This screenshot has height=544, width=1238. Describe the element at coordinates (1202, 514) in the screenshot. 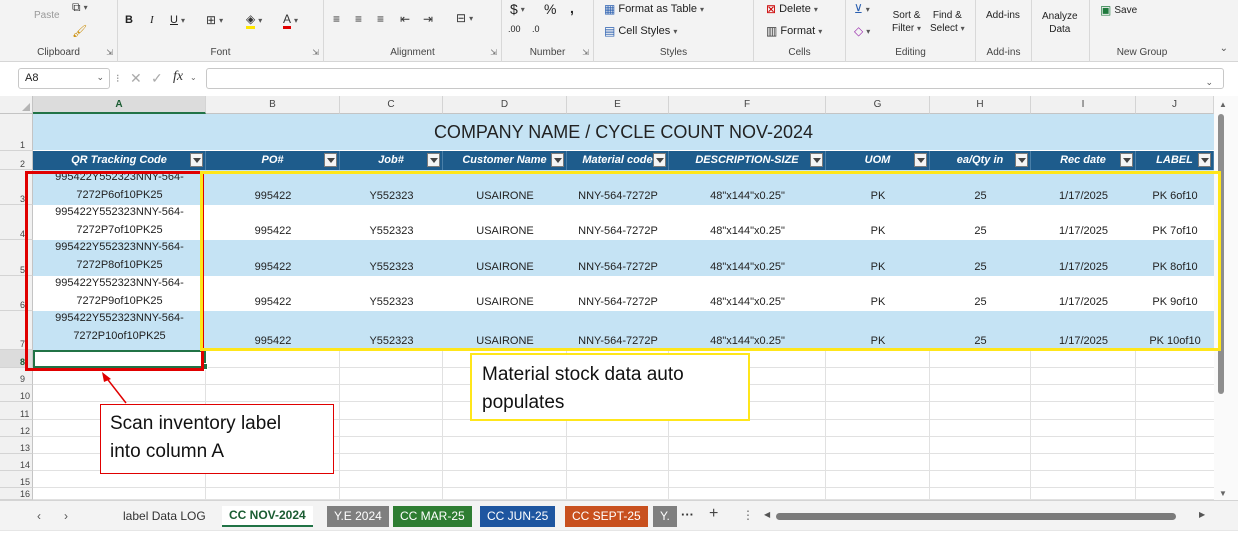

I see `scroll-right-icon: ▶` at that location.